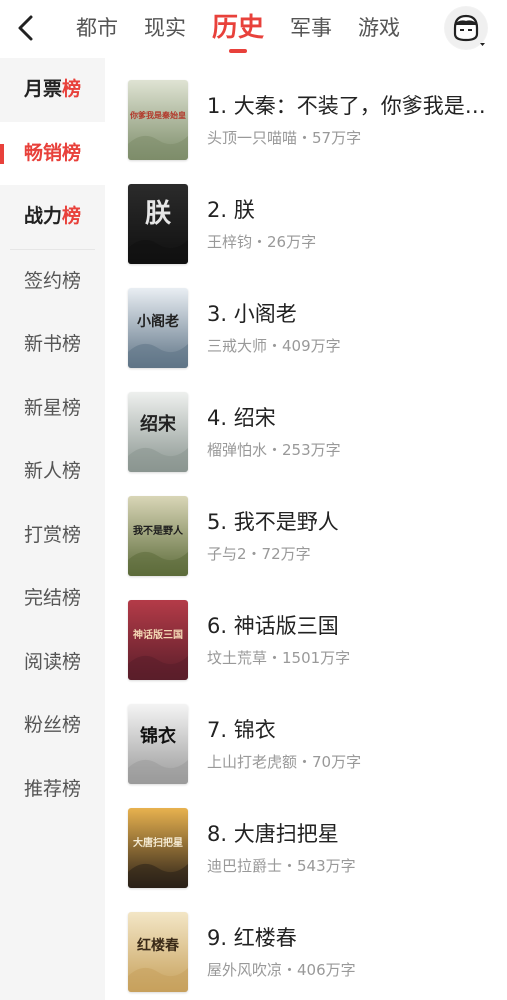  Describe the element at coordinates (352, 417) in the screenshot. I see `book-title: 4. 绍宋` at that location.